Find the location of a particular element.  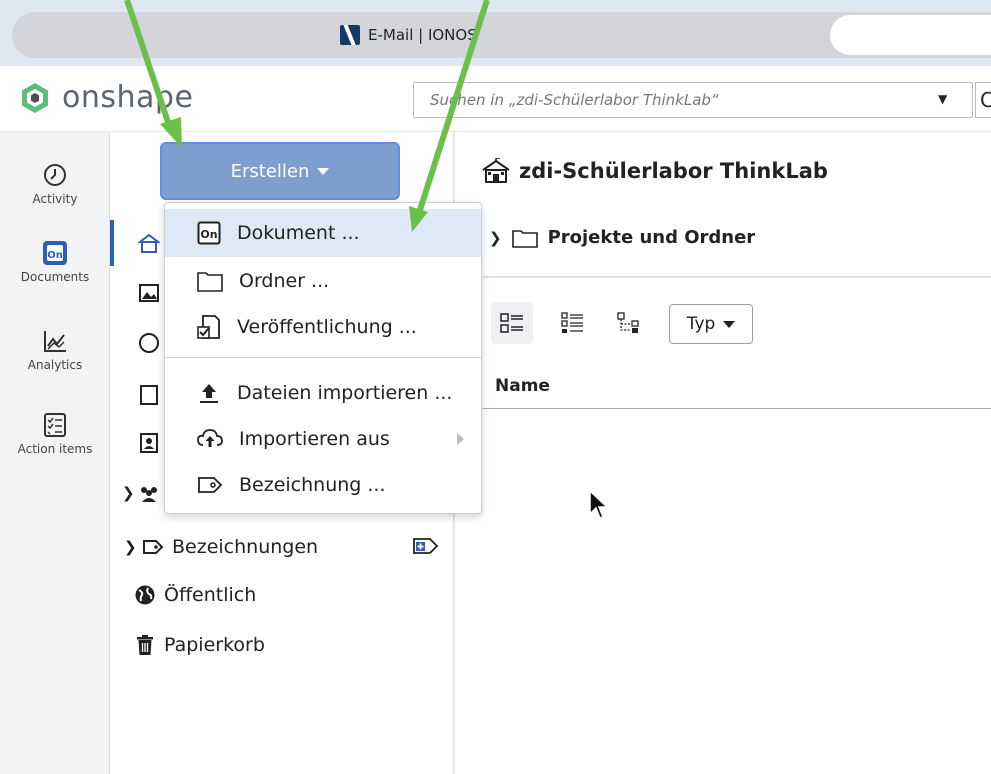

type-filter-label: Typ is located at coordinates (701, 324).